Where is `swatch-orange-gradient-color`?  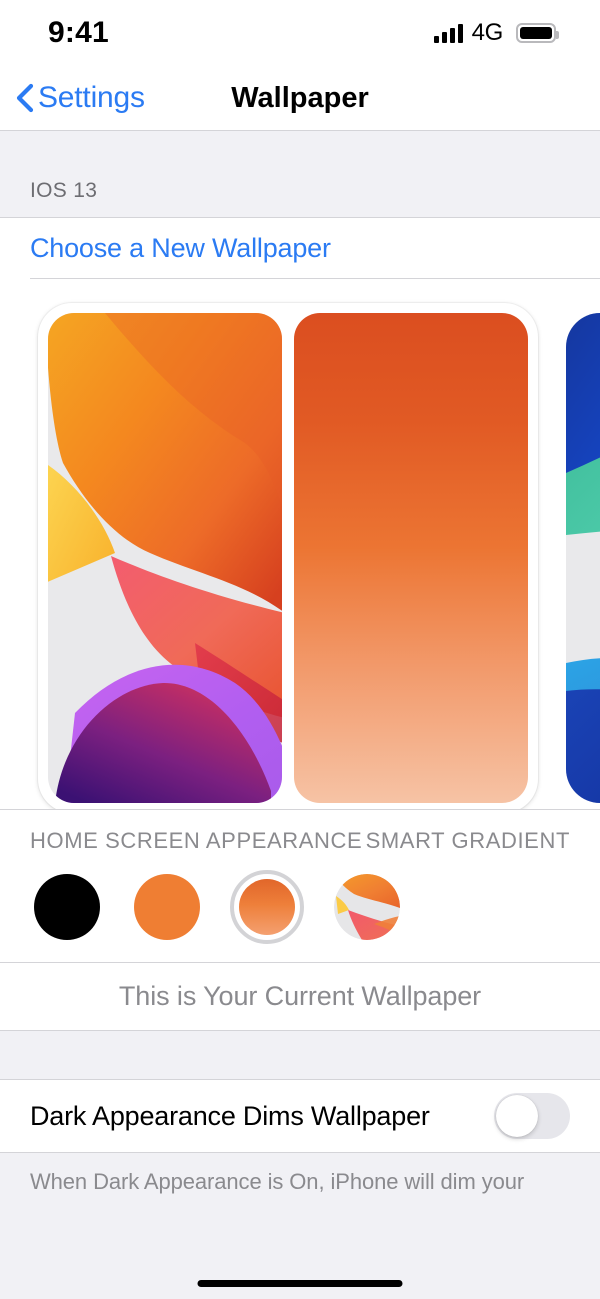
swatch-orange-gradient-color is located at coordinates (267, 907).